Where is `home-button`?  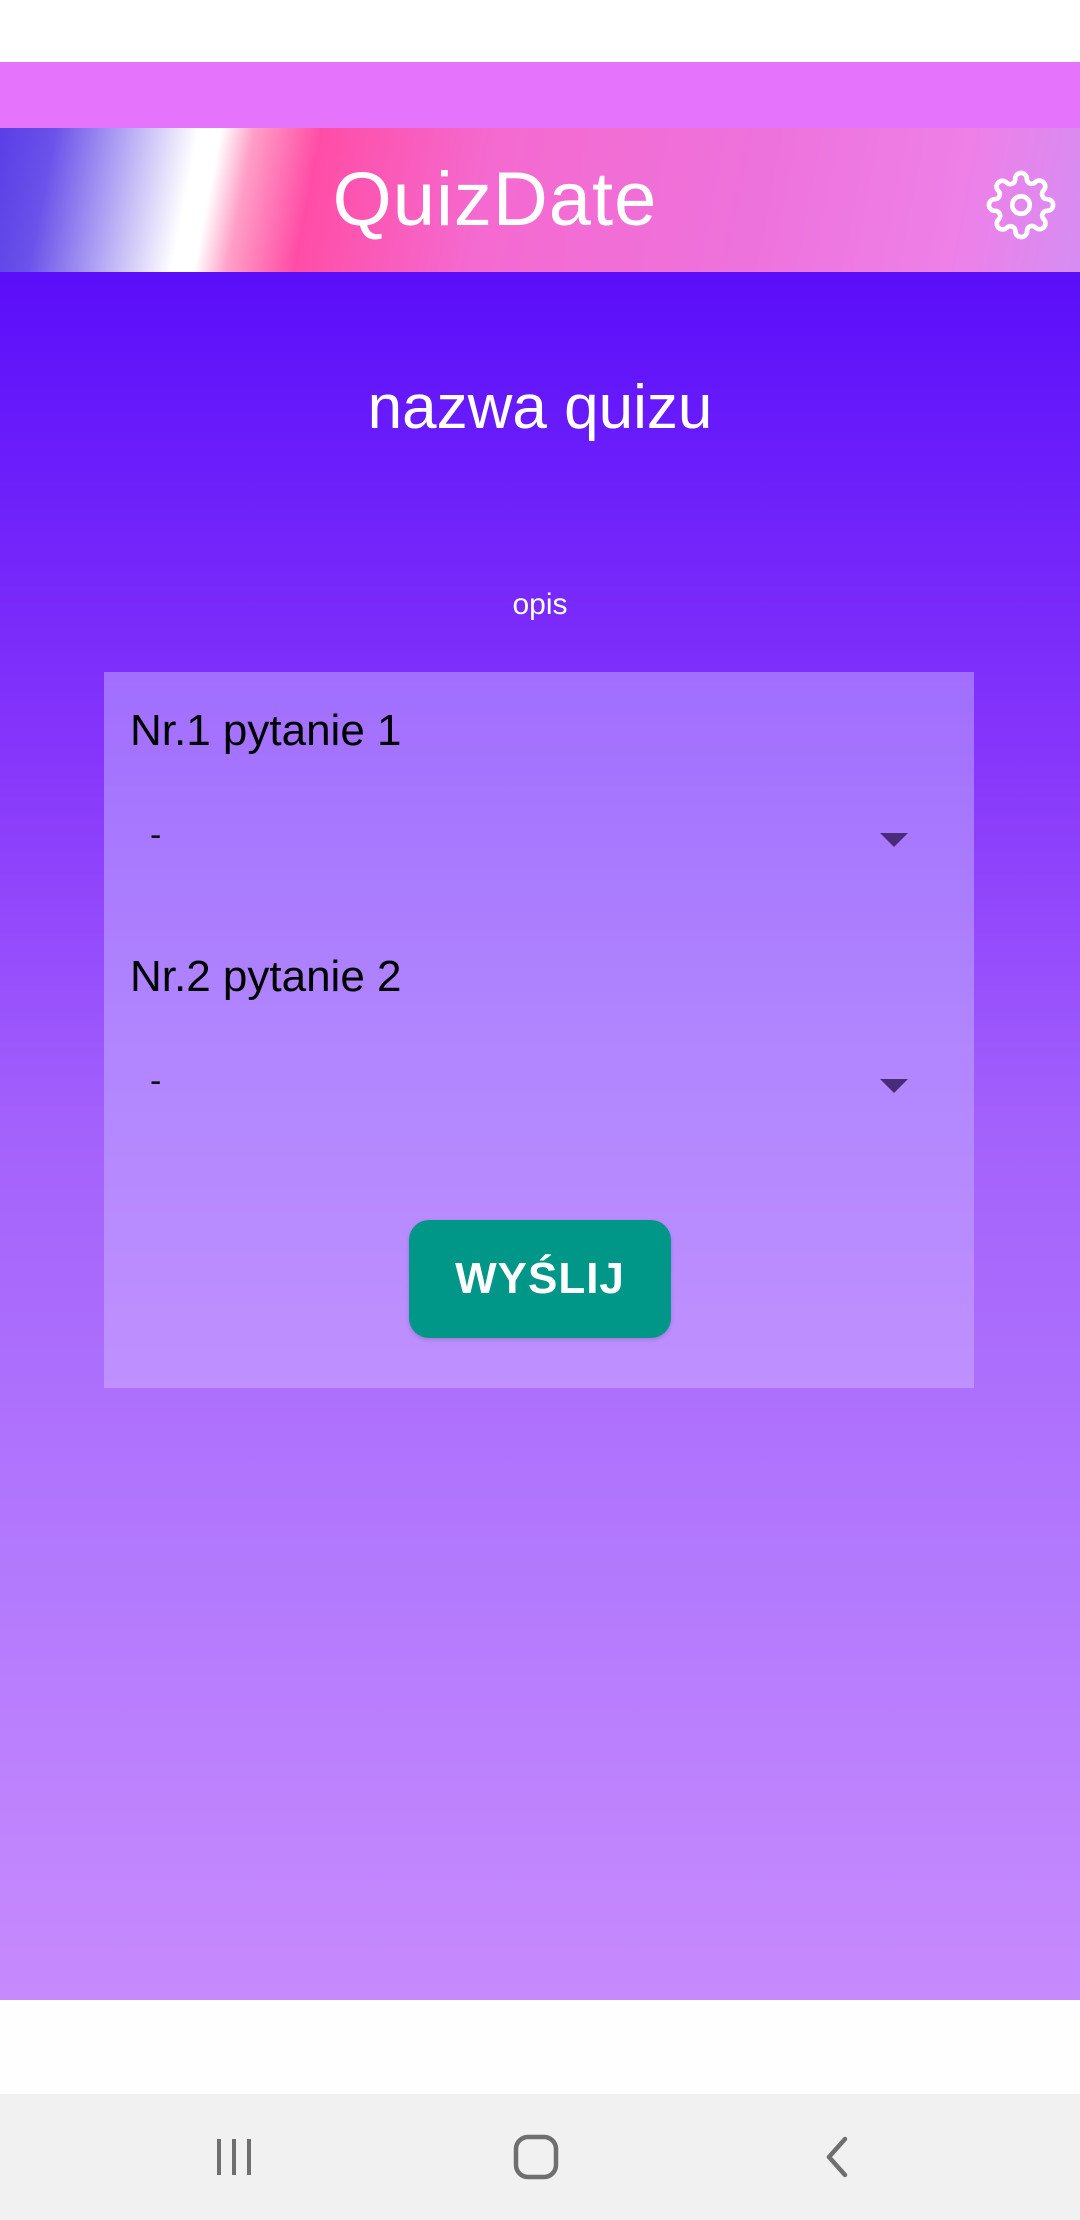
home-button is located at coordinates (536, 2157).